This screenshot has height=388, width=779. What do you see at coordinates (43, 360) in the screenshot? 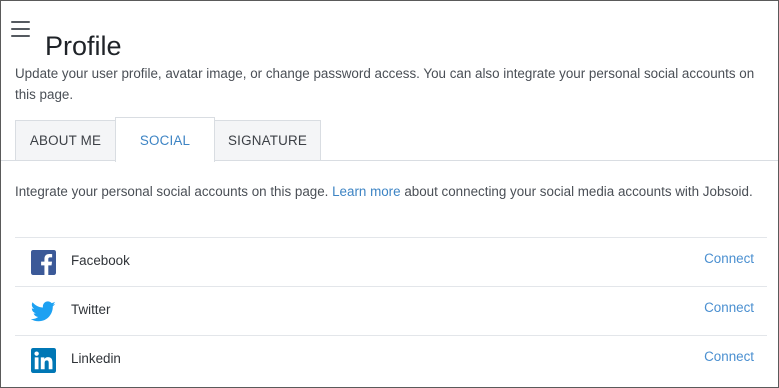
I see `linkedin-icon` at bounding box center [43, 360].